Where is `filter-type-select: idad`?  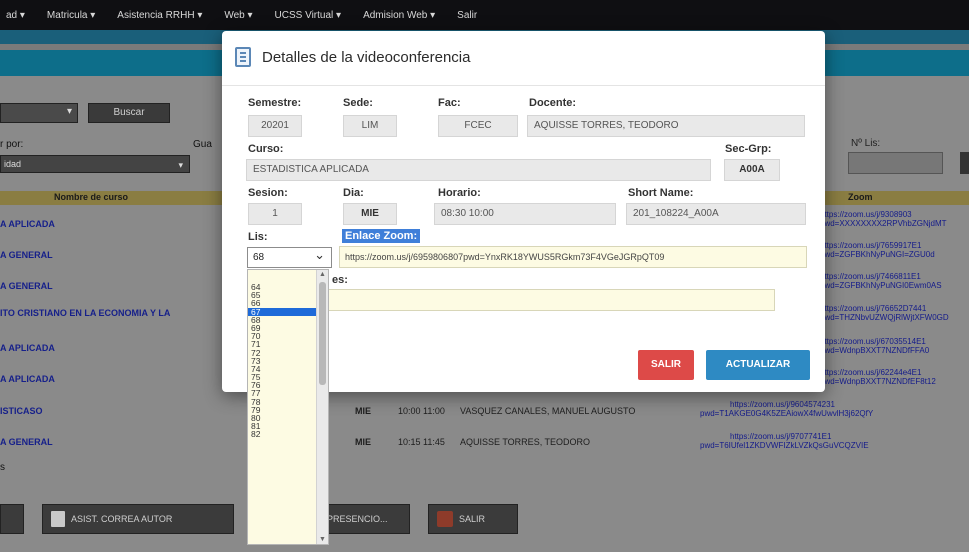 filter-type-select: idad is located at coordinates (95, 164).